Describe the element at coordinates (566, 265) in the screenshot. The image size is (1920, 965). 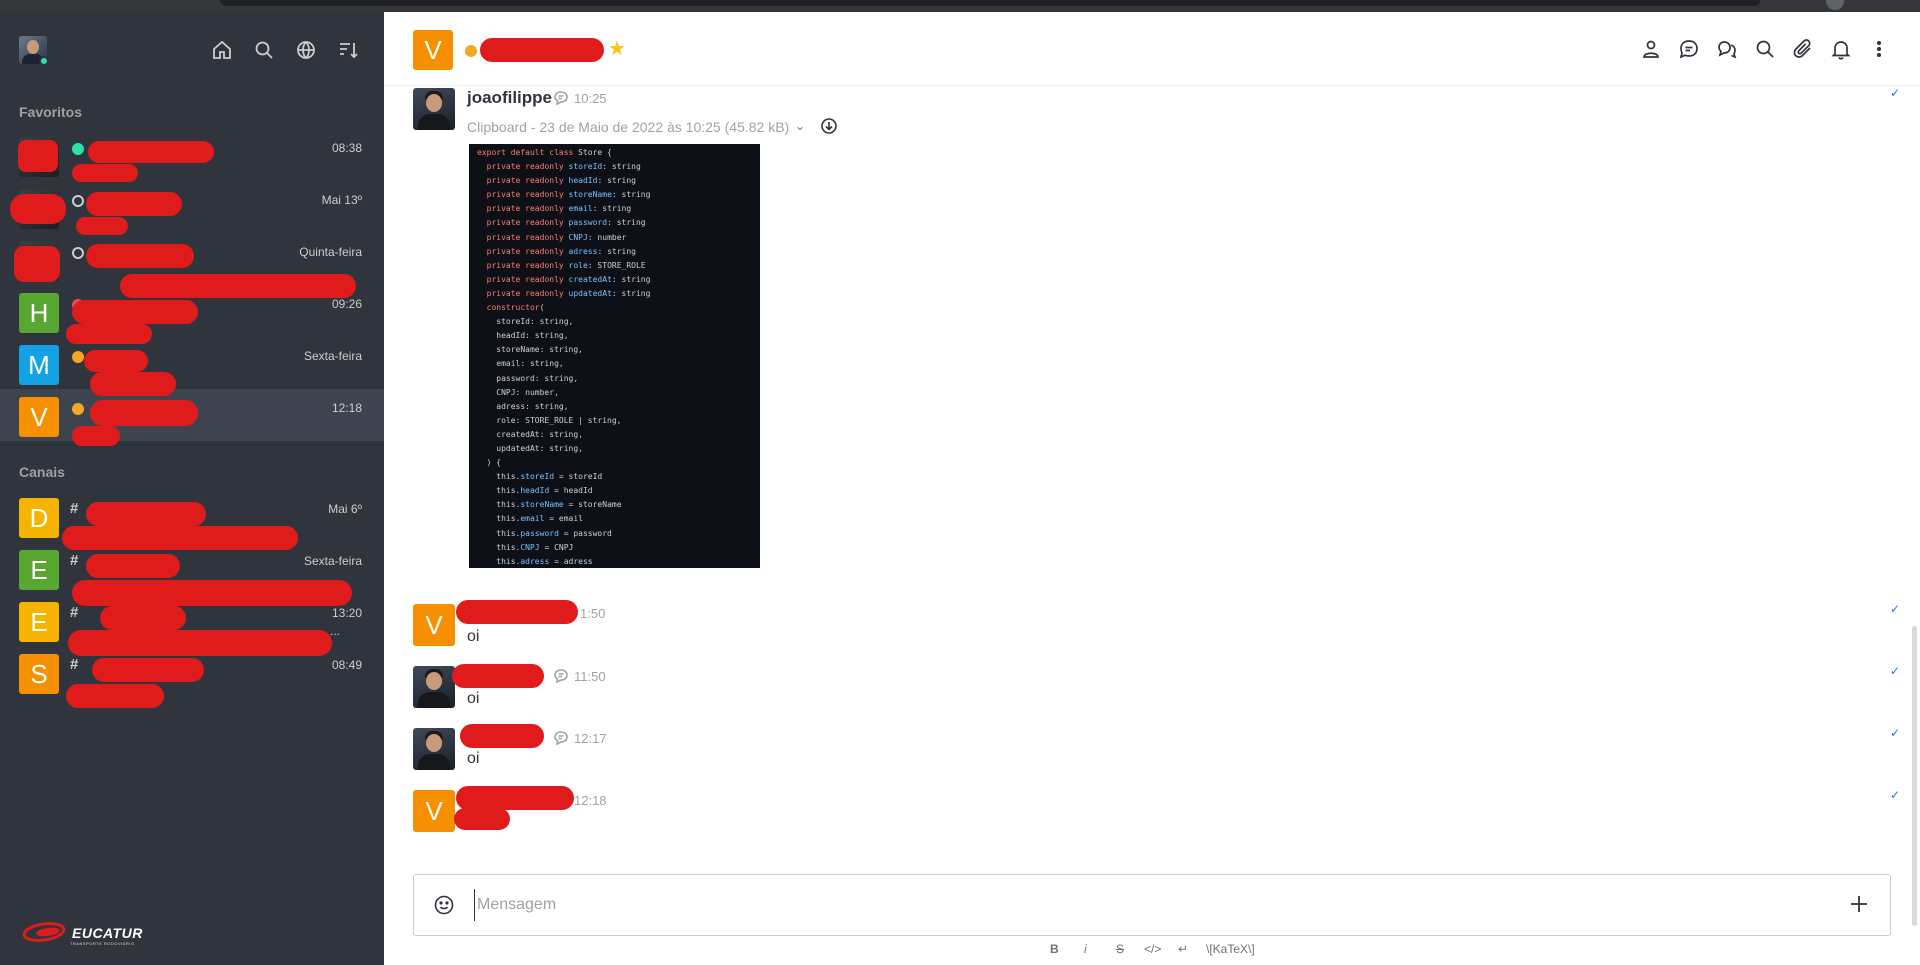
I see `code-line: private readonly role: STORE_ROLE` at that location.